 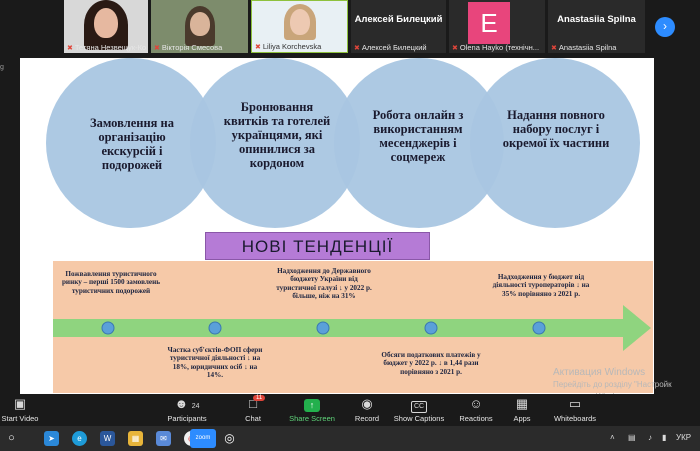 What do you see at coordinates (107, 438) in the screenshot?
I see `word-icon: W` at bounding box center [107, 438].